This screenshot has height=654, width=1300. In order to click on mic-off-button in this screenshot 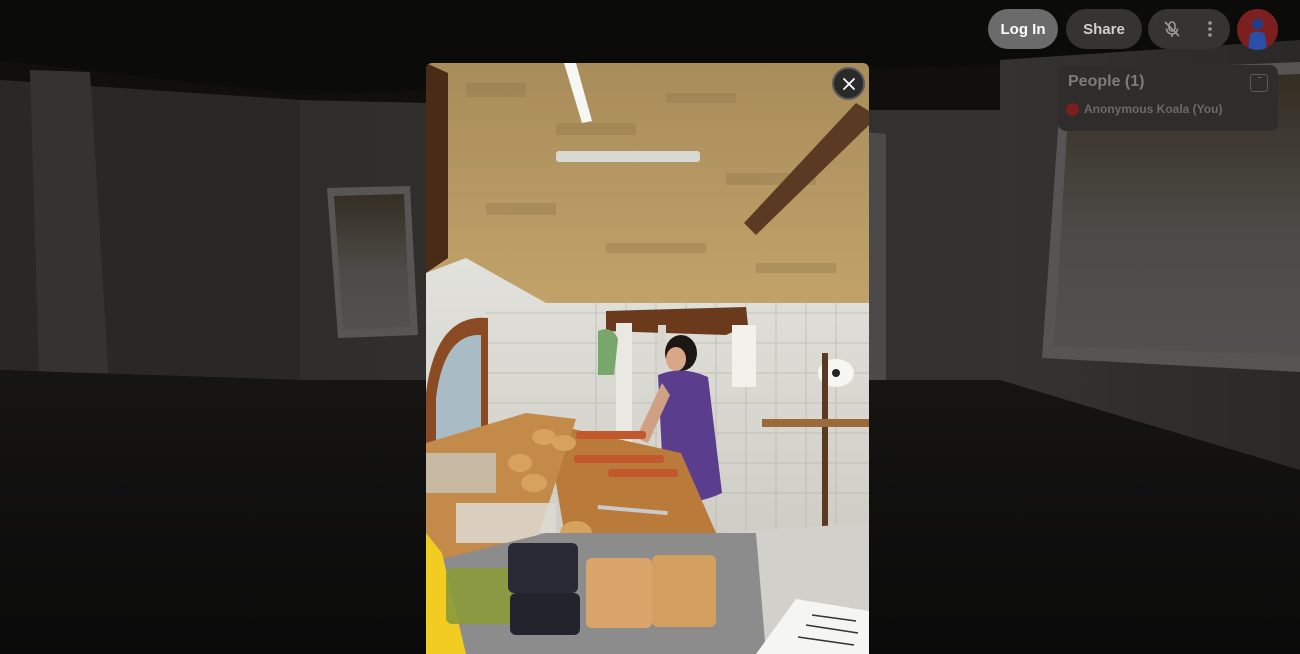, I will do `click(1172, 29)`.